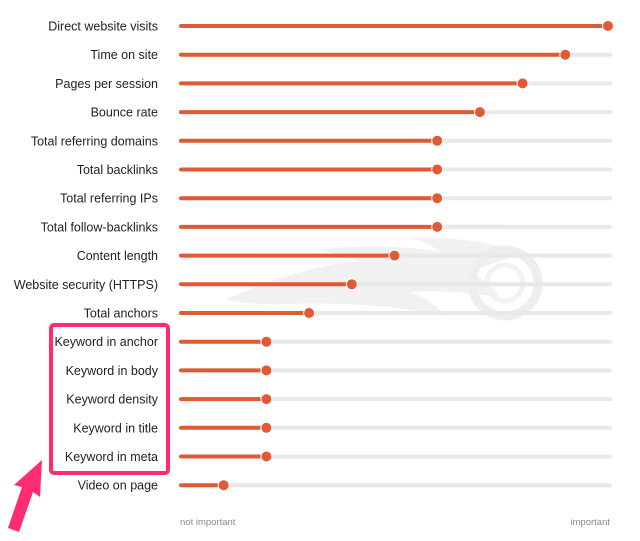 The width and height of the screenshot is (640, 541). What do you see at coordinates (117, 170) in the screenshot?
I see `category-label: Total backlinks` at bounding box center [117, 170].